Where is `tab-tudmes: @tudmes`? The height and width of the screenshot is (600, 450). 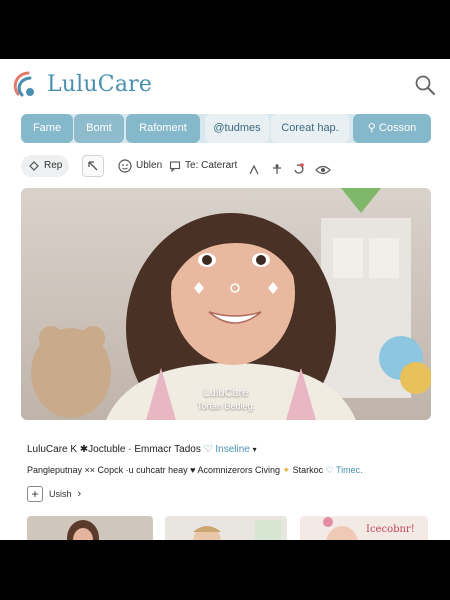 tab-tudmes: @tudmes is located at coordinates (237, 128).